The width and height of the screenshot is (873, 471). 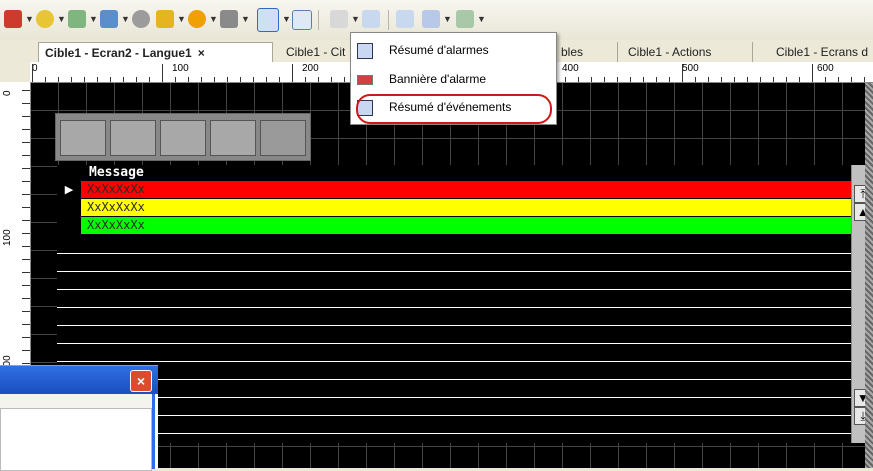 What do you see at coordinates (165, 19) in the screenshot?
I see `bar-graph-icon` at bounding box center [165, 19].